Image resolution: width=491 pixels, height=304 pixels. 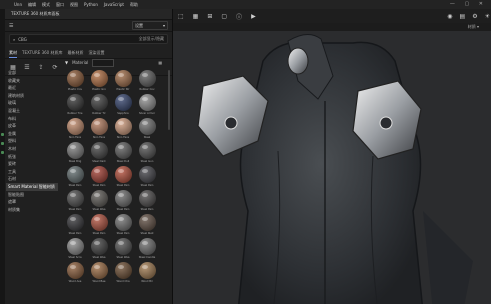 I want to click on search-hint: 全部显示/隐藏, so click(x=151, y=39).